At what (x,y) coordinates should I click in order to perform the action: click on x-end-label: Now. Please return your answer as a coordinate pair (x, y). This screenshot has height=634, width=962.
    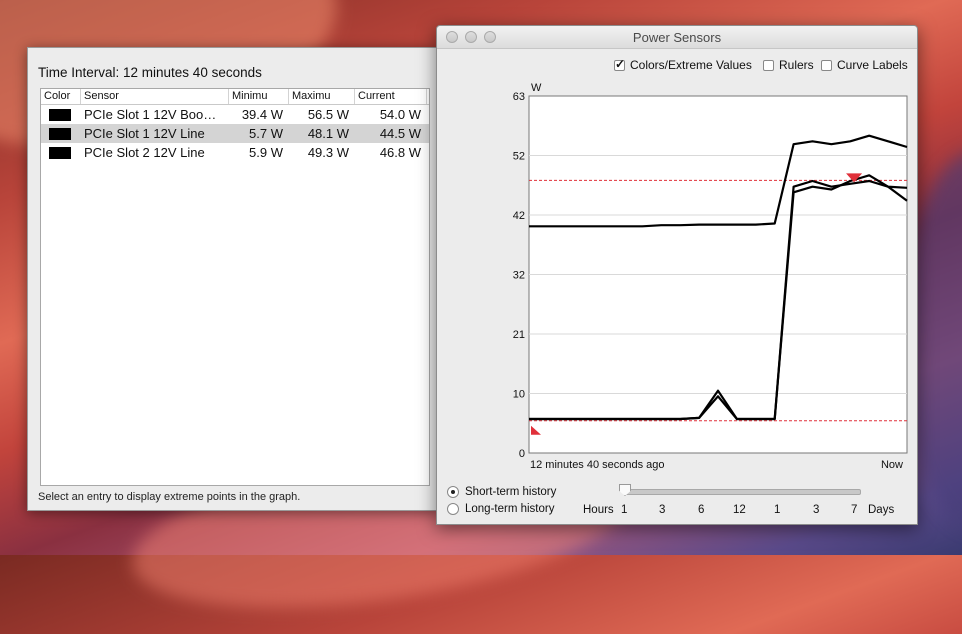
    Looking at the image, I should click on (892, 465).